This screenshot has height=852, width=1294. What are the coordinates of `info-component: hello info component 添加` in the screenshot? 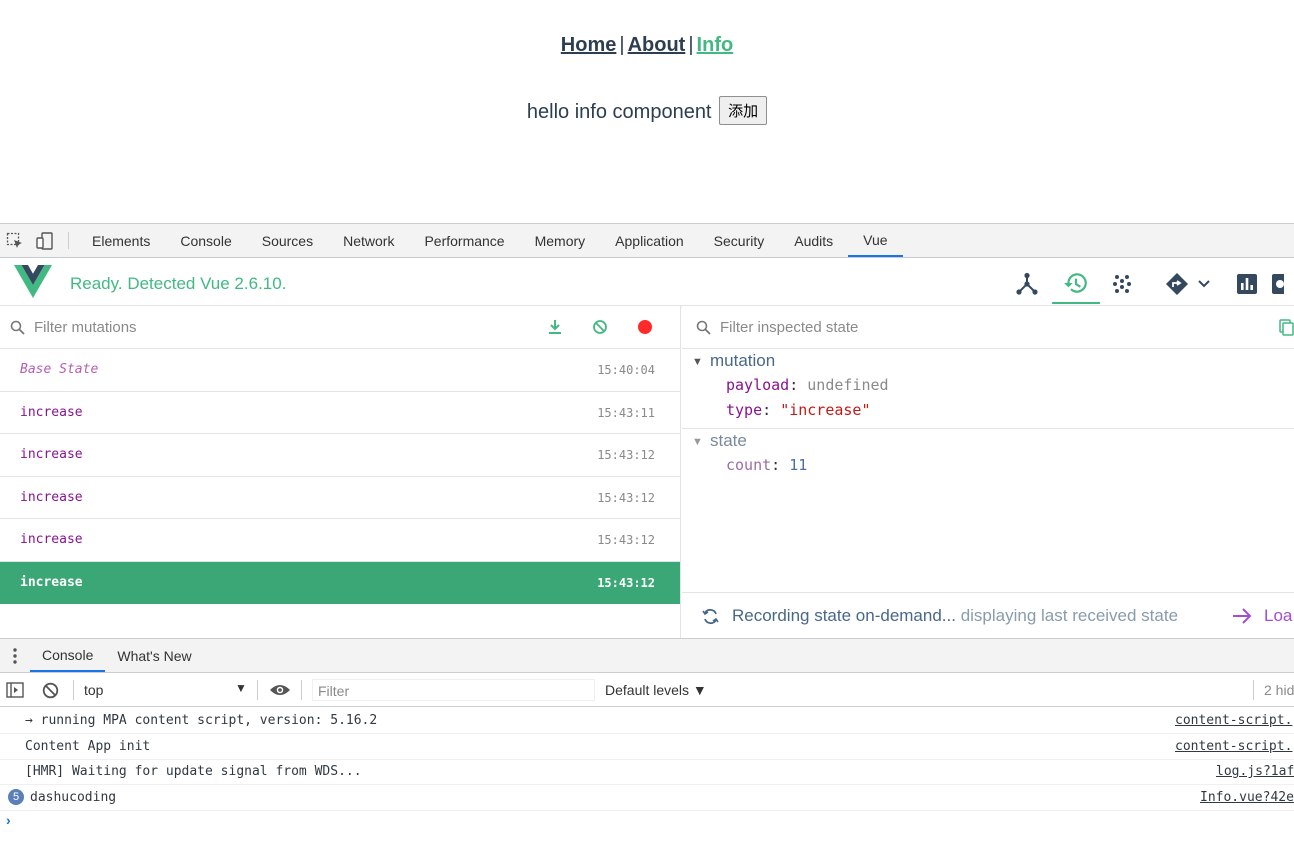 It's located at (647, 111).